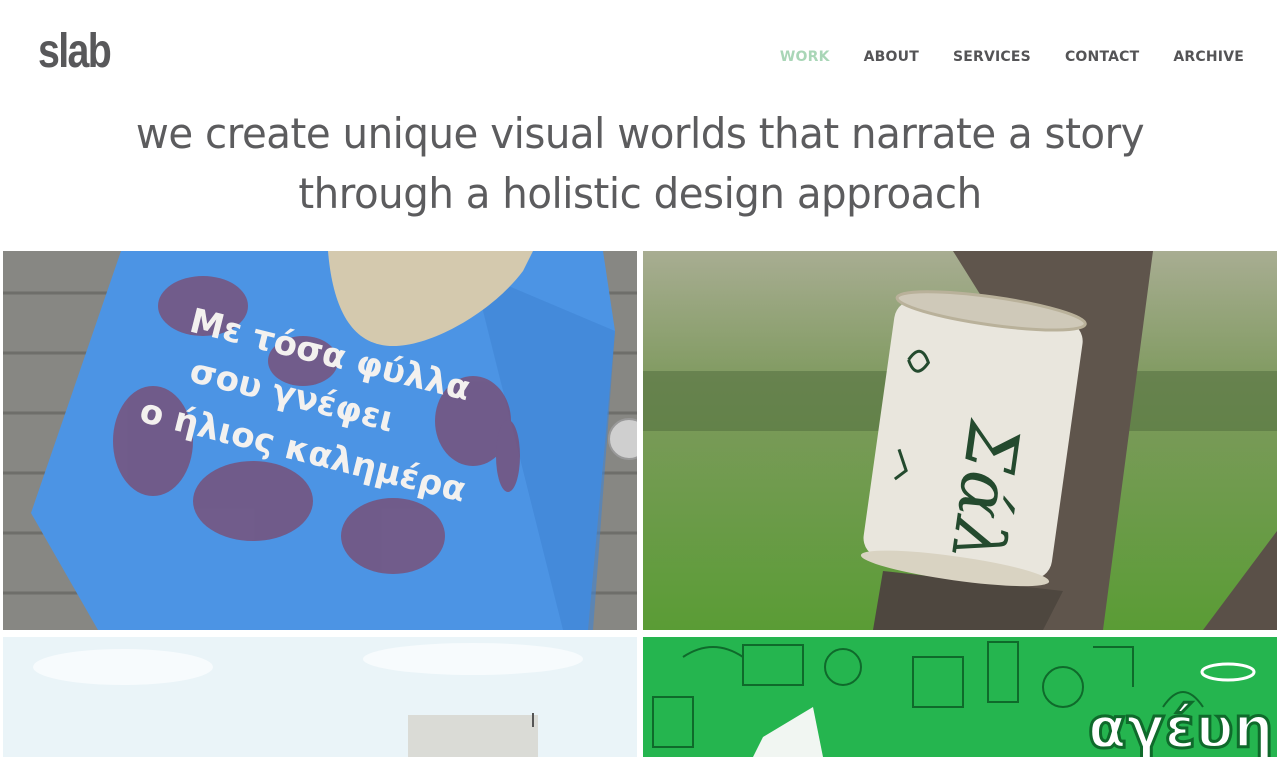 This screenshot has height=757, width=1280. I want to click on site-header: slab WORK ABOUT SERVICES CONTACT ARCHIVE, so click(640, 50).